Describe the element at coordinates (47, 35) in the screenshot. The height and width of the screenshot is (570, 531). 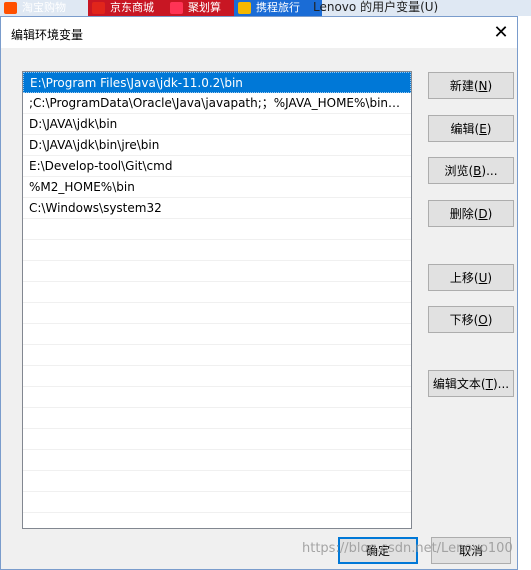
I see `dialog-title: 编辑环境变量` at that location.